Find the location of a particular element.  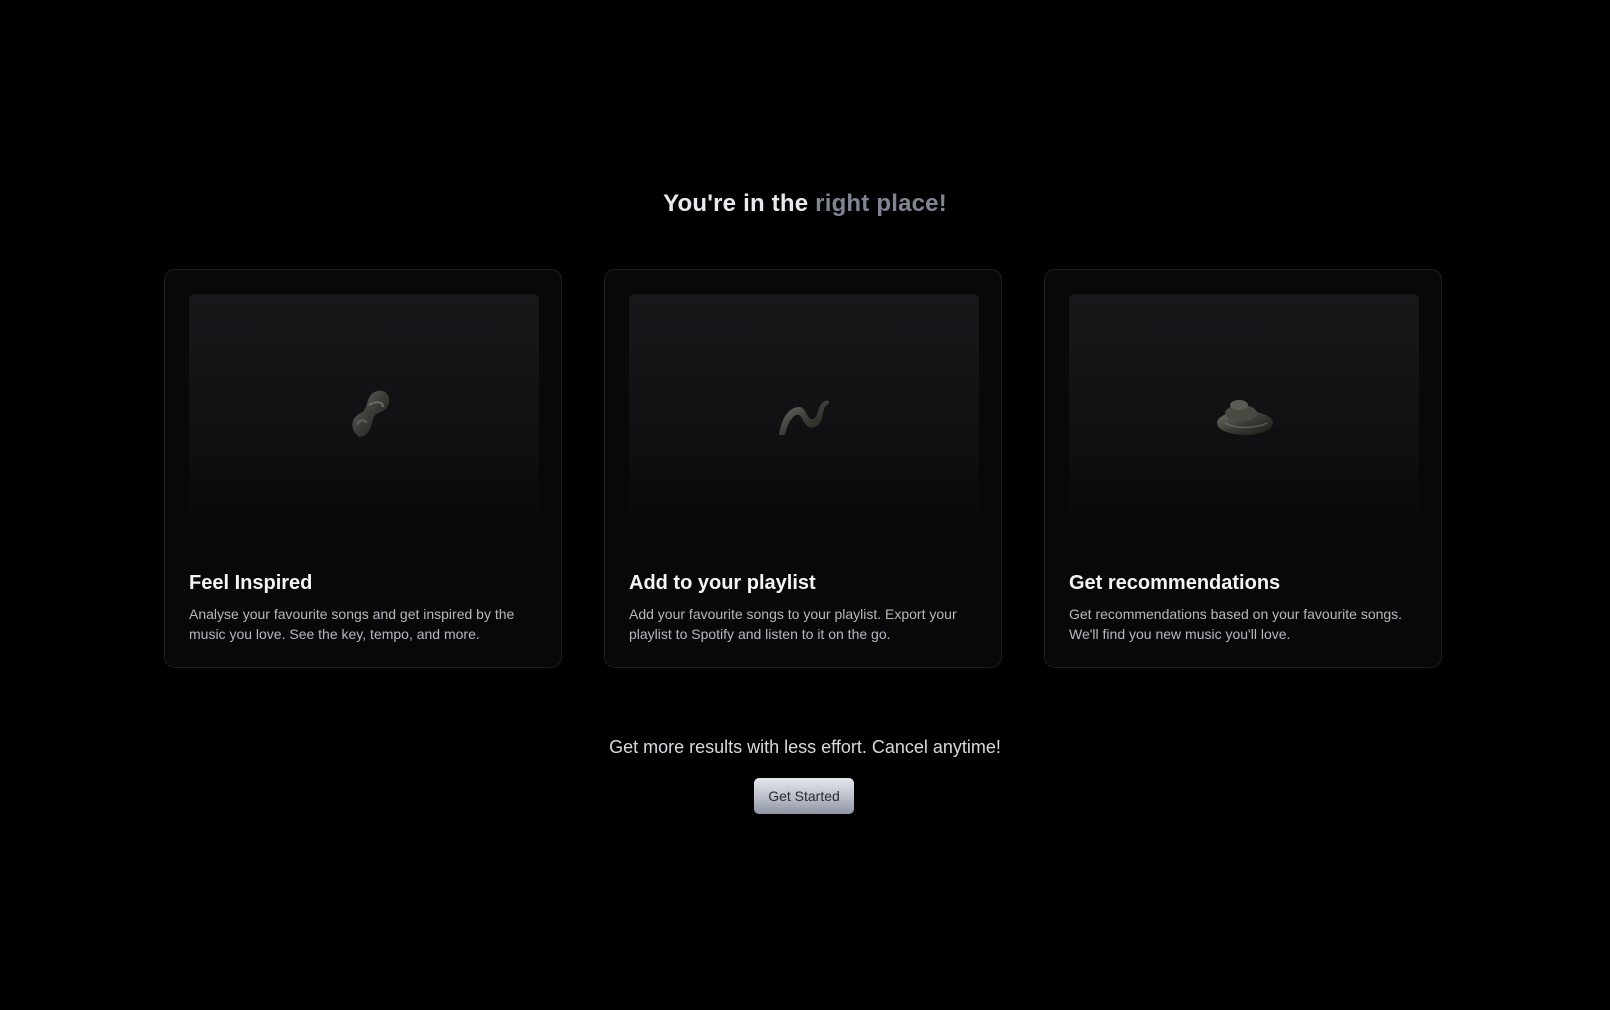

page-headline: You're in the right place! is located at coordinates (805, 204).